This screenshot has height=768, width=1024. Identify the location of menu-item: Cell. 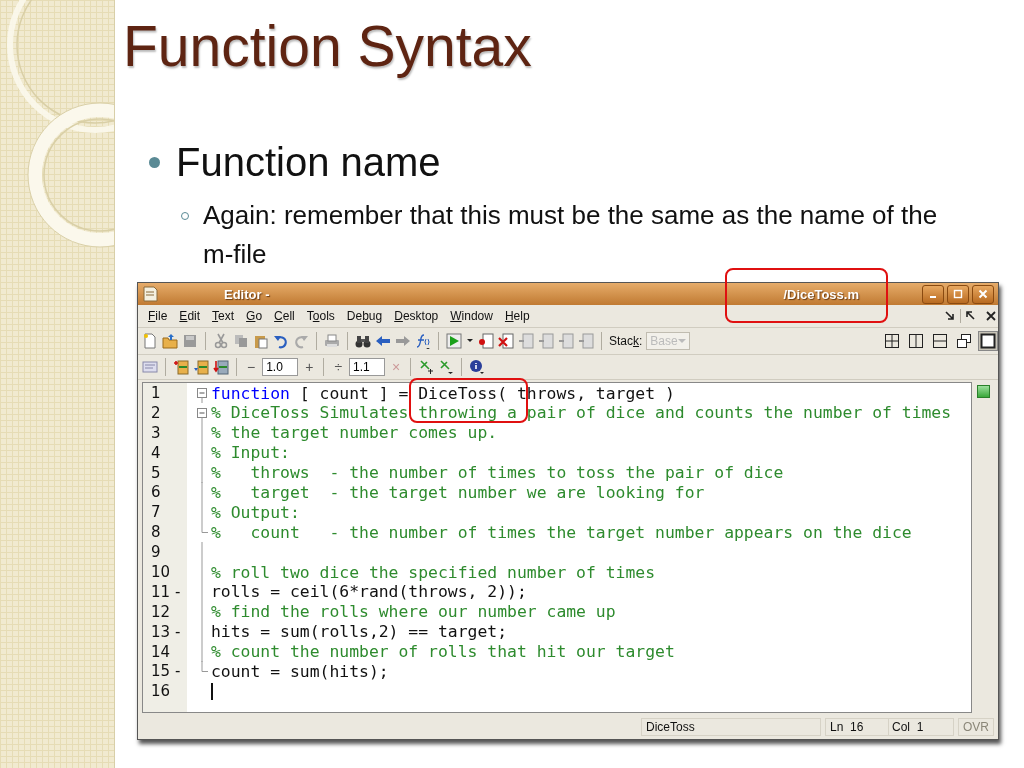
(284, 316).